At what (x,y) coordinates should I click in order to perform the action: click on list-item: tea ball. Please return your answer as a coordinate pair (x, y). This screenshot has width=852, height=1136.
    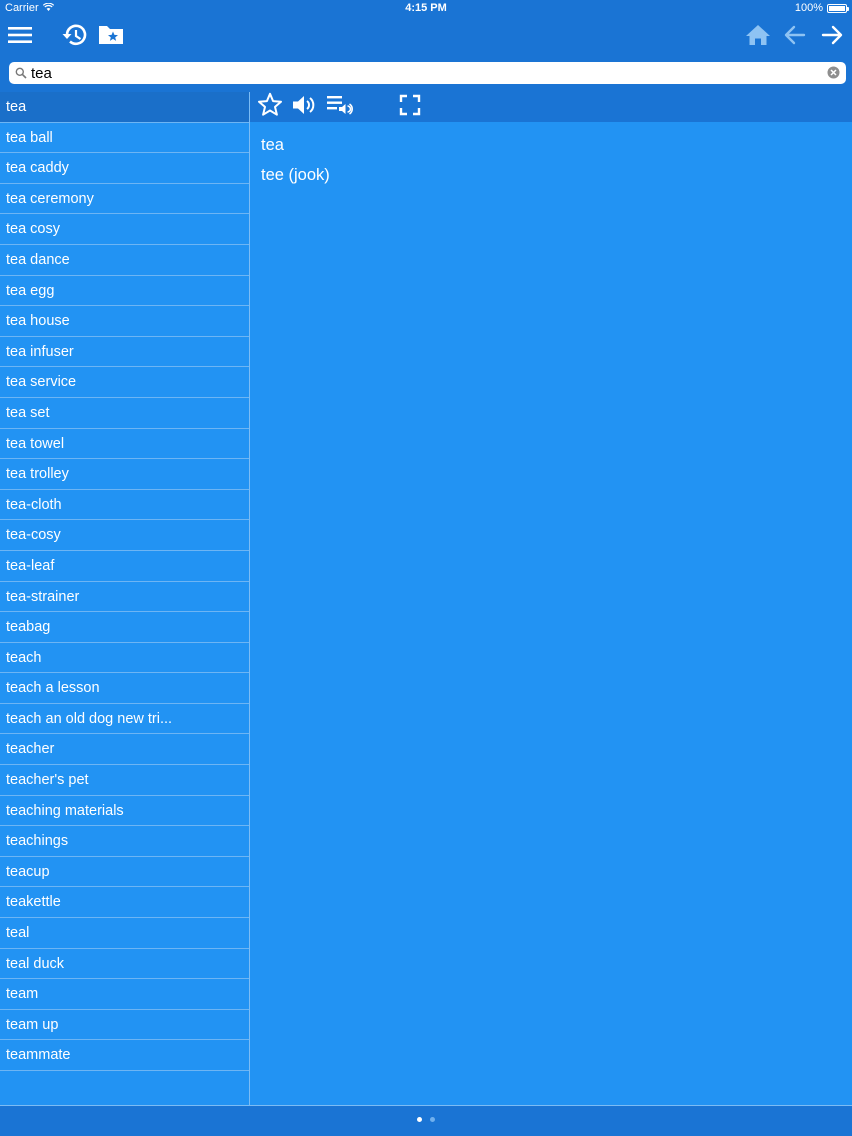
    Looking at the image, I should click on (124, 138).